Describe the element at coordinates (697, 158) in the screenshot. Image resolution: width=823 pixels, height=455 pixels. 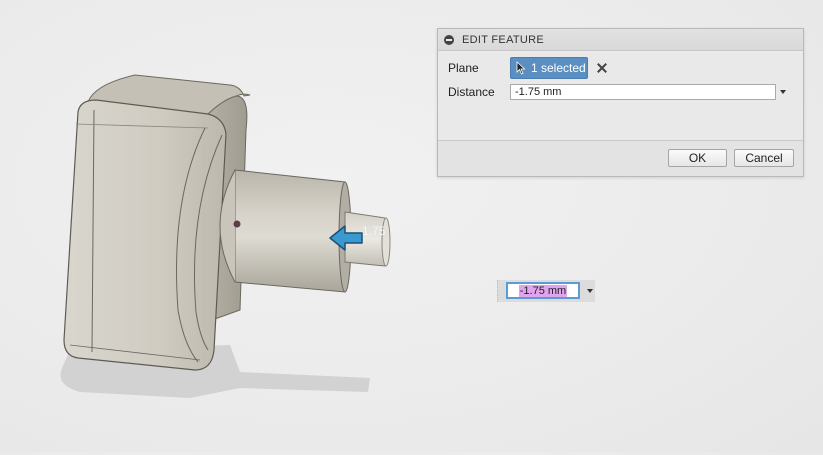
I see `ok-button: OK` at that location.